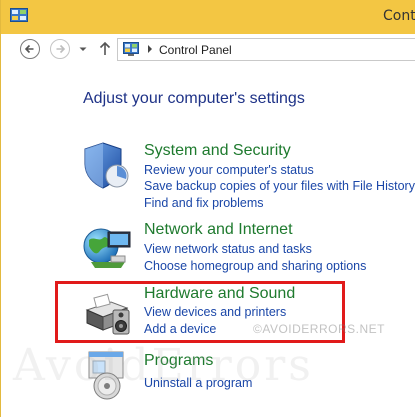 Image resolution: width=415 pixels, height=417 pixels. What do you see at coordinates (399, 16) in the screenshot?
I see `window-title: Cont` at bounding box center [399, 16].